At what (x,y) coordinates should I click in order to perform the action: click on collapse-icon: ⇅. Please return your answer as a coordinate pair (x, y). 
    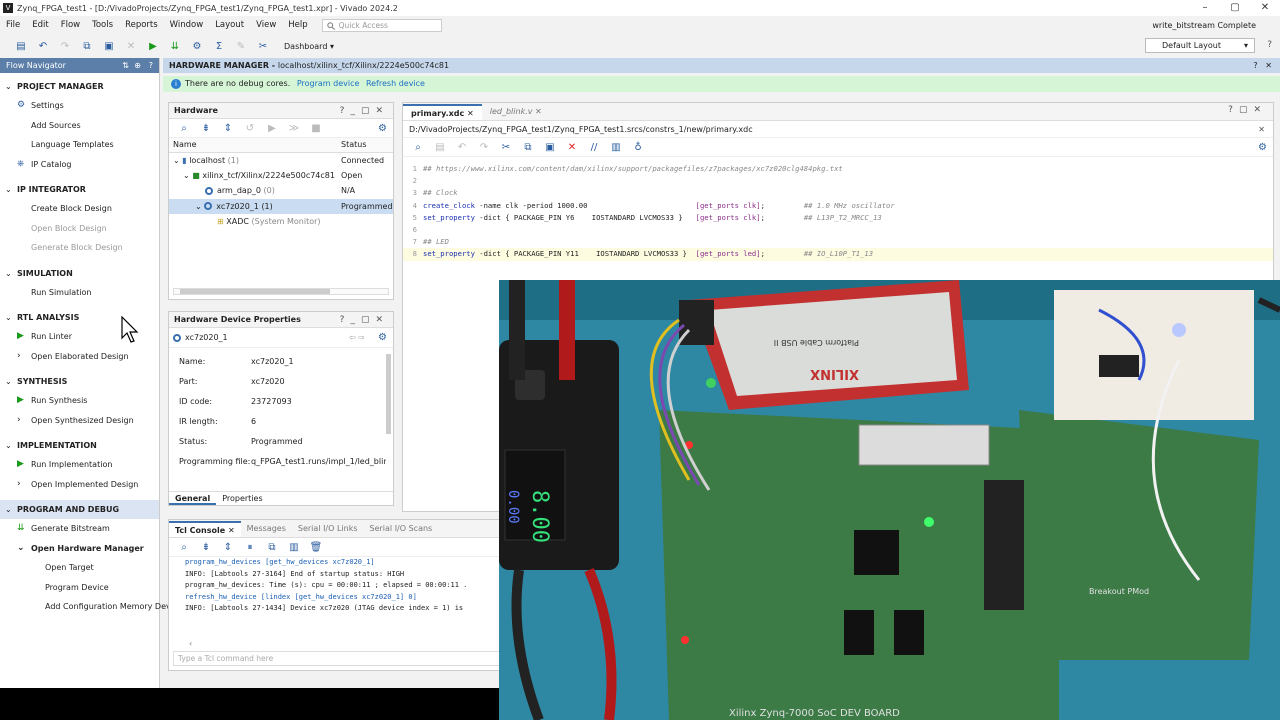
    Looking at the image, I should click on (125, 65).